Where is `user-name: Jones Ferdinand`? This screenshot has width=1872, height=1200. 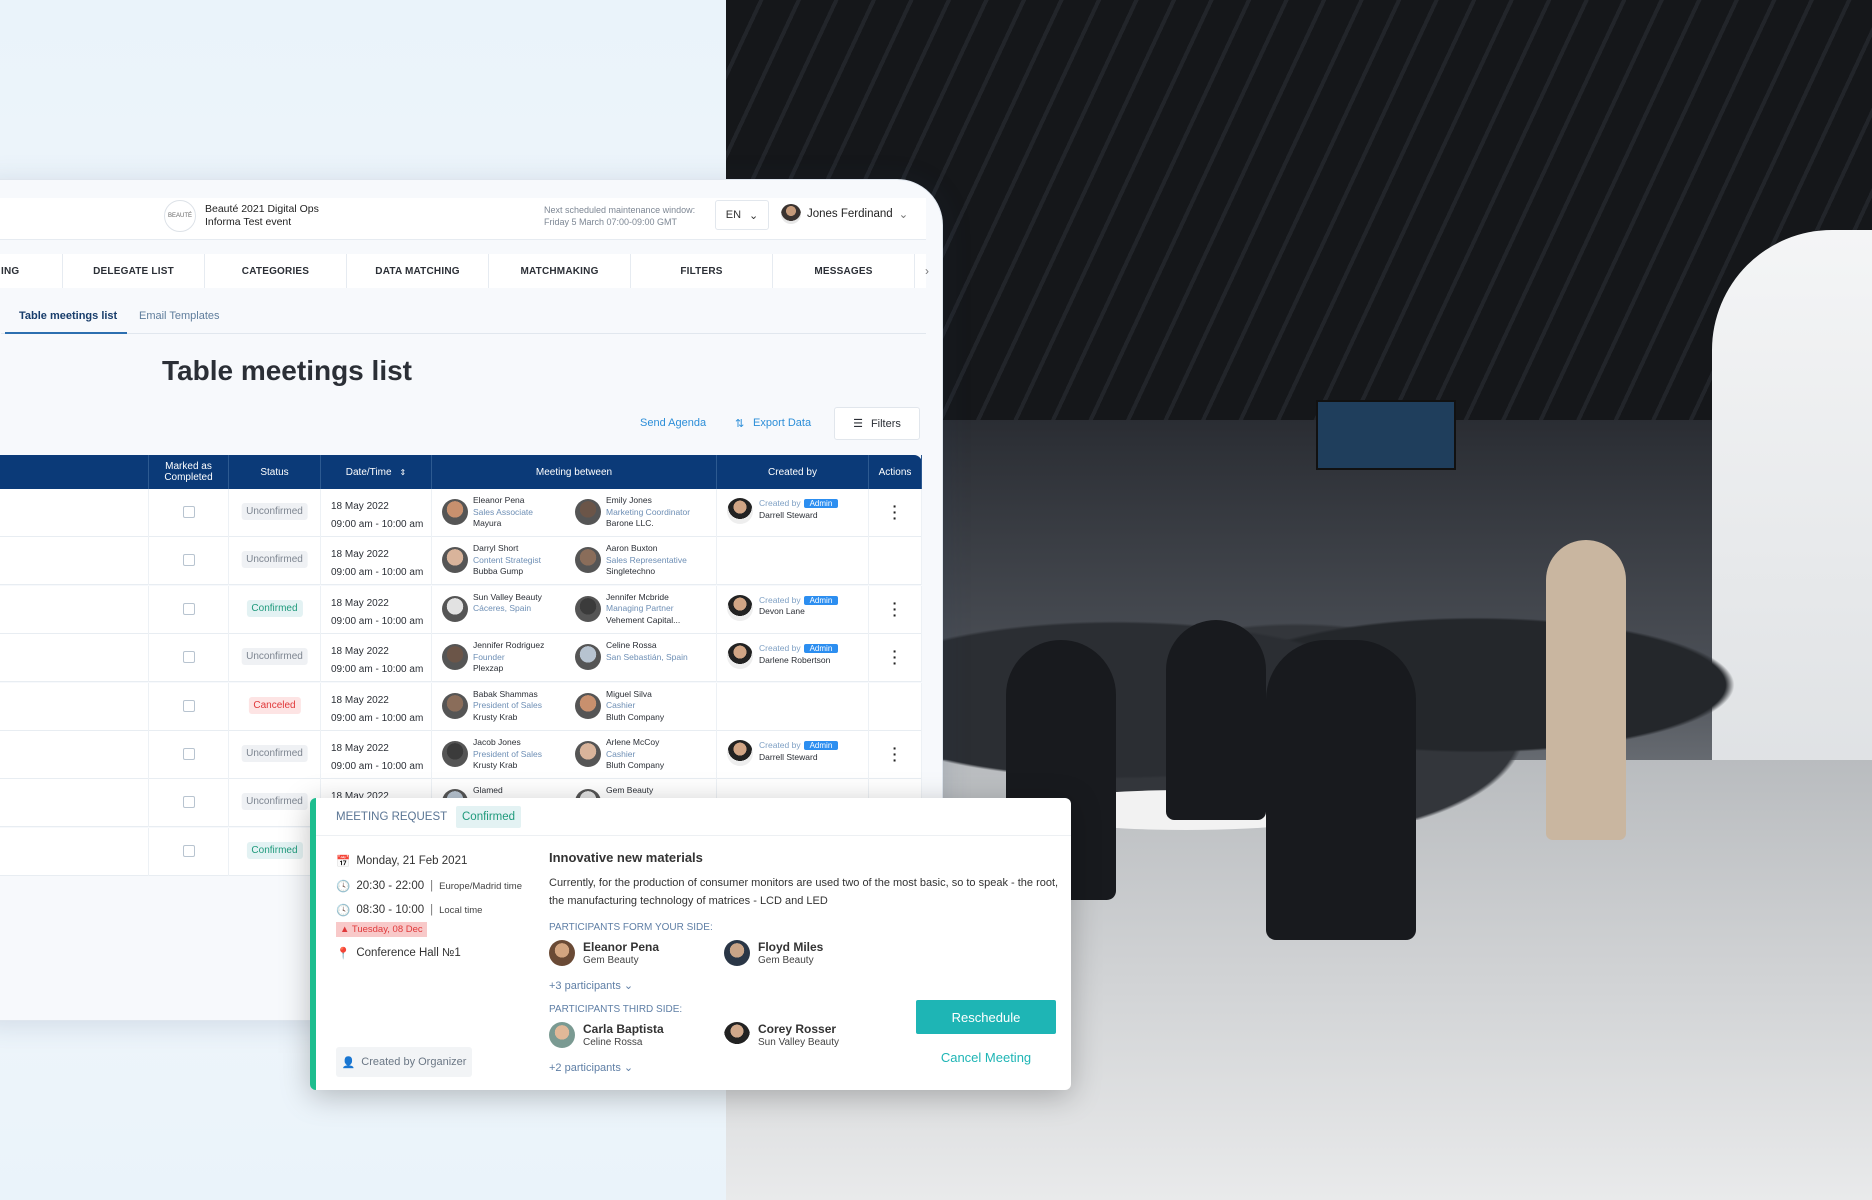
user-name: Jones Ferdinand is located at coordinates (850, 214).